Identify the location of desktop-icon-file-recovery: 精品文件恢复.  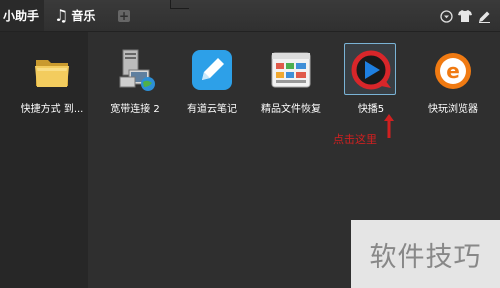
(291, 82).